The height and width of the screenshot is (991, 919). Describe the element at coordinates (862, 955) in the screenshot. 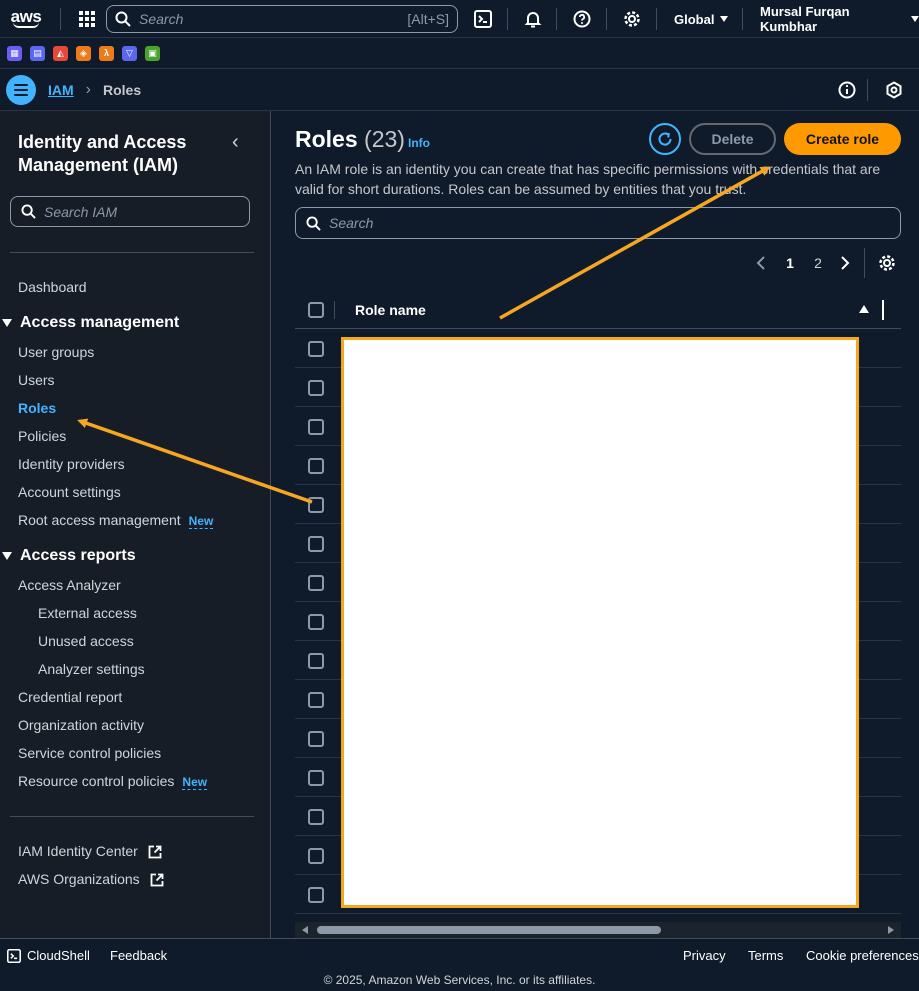

I see `footer-cookie-preferences: Cookie preferences` at that location.